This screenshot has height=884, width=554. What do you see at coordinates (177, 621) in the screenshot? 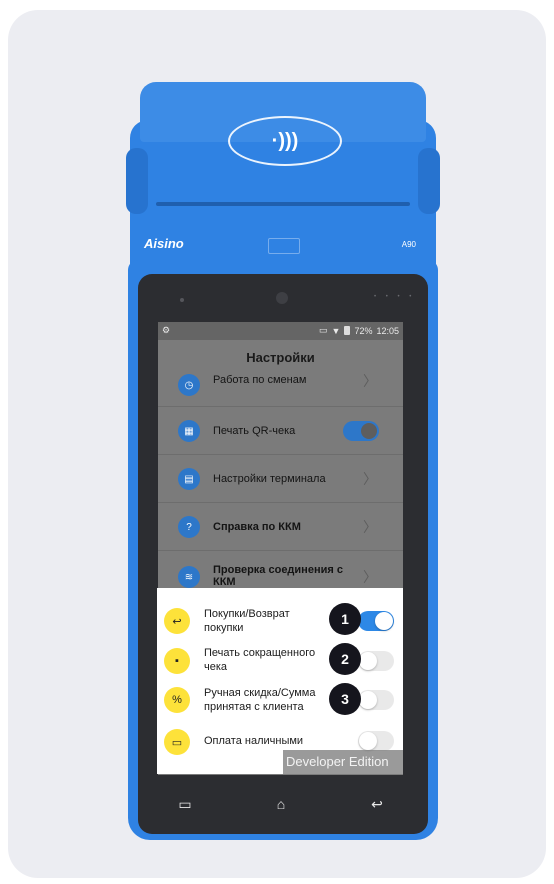
I see `return-icon: ↩` at bounding box center [177, 621].